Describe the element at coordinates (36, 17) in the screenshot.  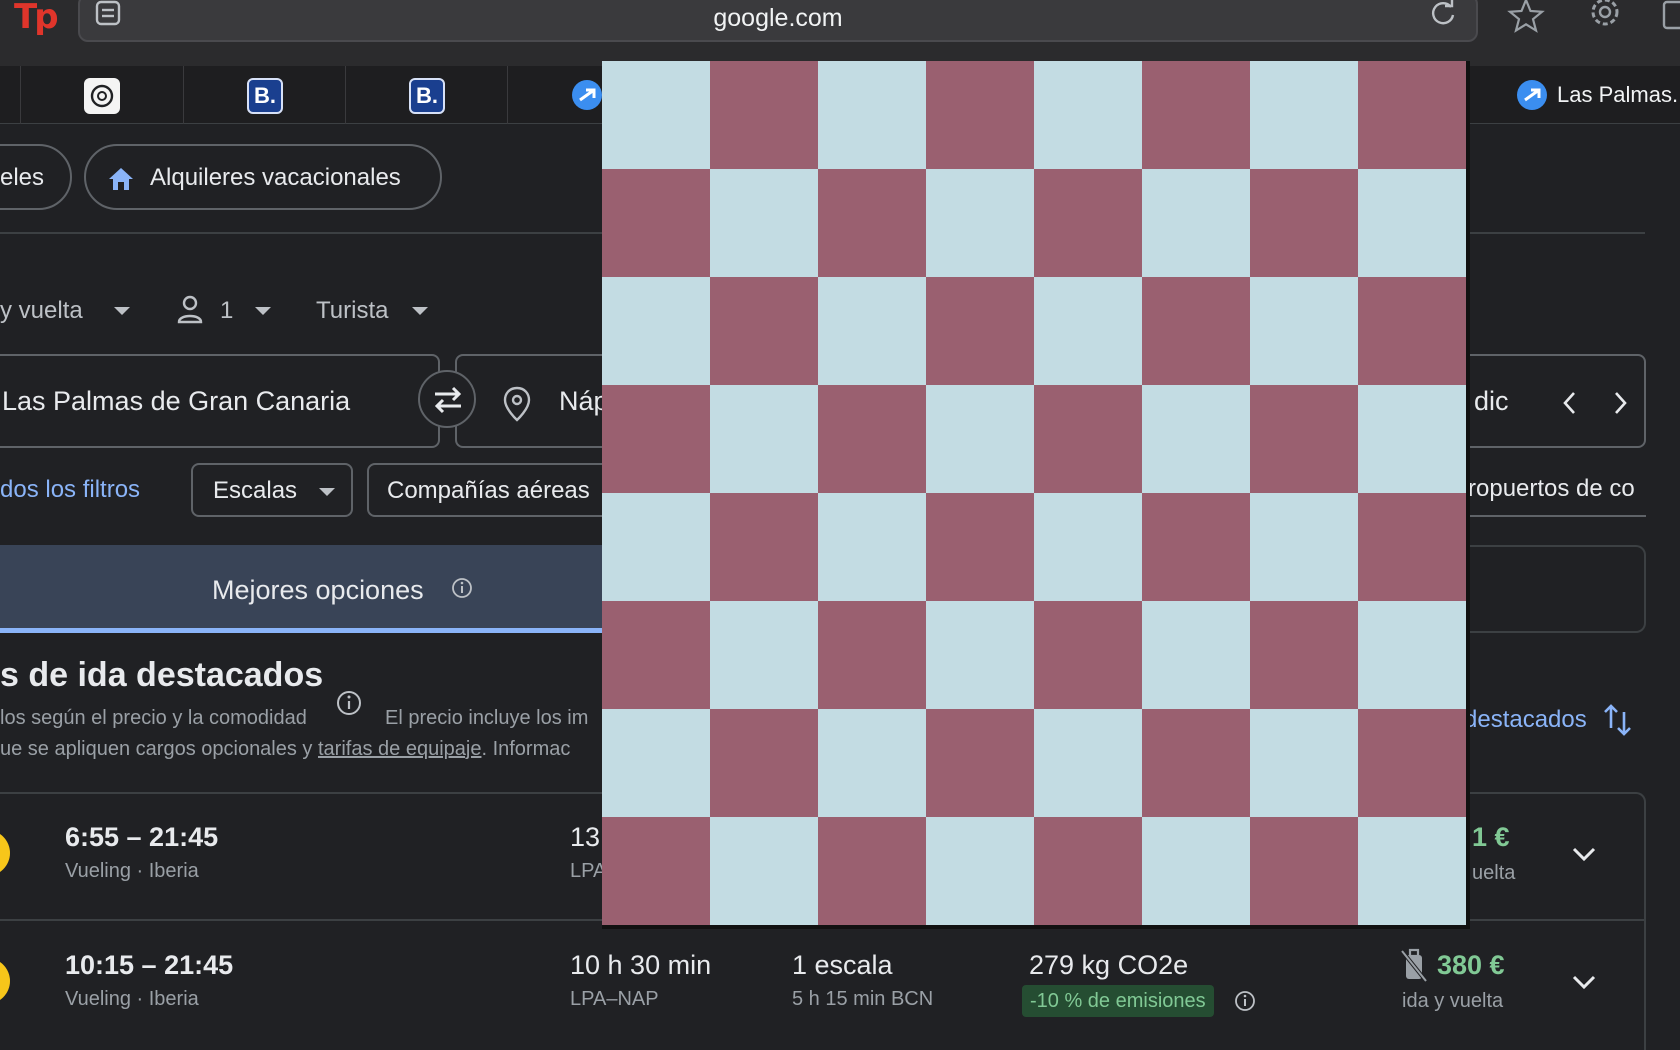
I see `tp-logo-icon: Tp` at that location.